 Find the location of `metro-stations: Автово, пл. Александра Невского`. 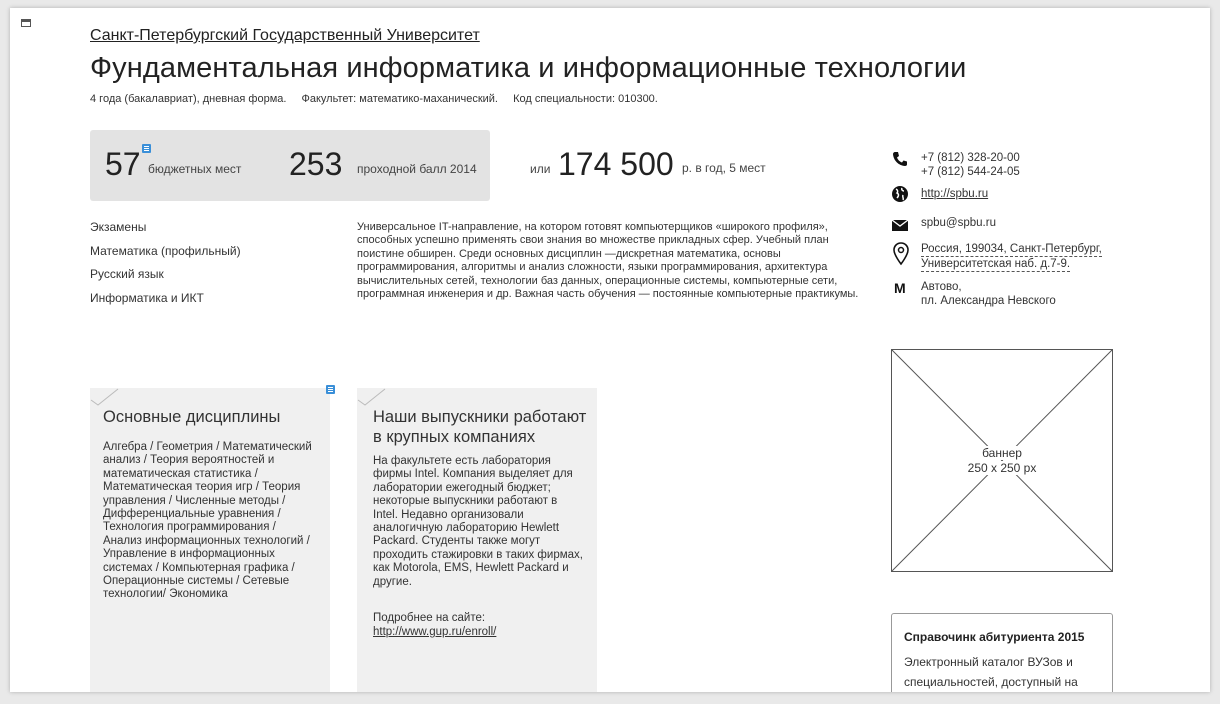

metro-stations: Автово, пл. Александра Невского is located at coordinates (988, 294).